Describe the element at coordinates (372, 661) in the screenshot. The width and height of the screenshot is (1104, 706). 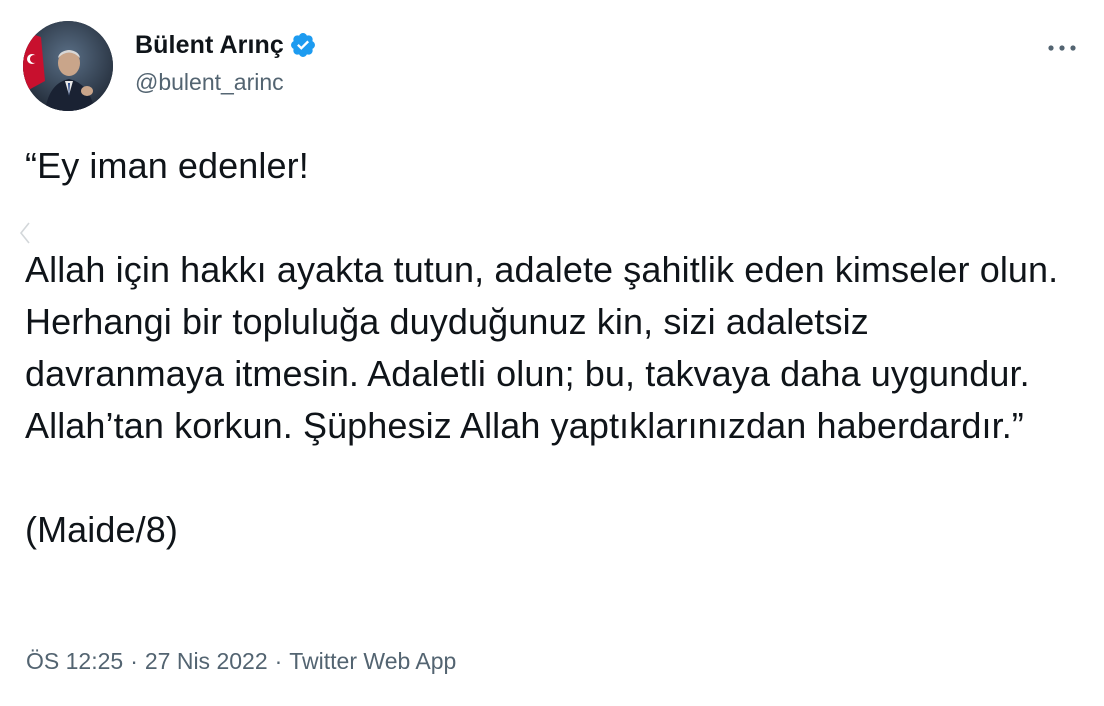
I see `tweet-source-link: Twitter Web App` at that location.